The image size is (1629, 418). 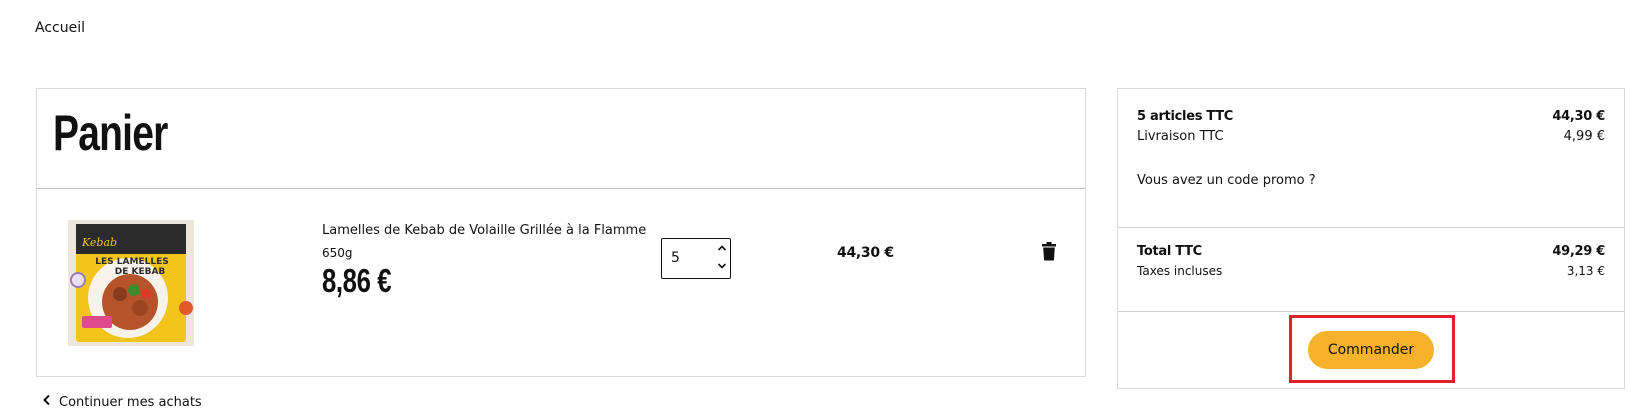 I want to click on delivery-value: 4,99 €, so click(x=1584, y=136).